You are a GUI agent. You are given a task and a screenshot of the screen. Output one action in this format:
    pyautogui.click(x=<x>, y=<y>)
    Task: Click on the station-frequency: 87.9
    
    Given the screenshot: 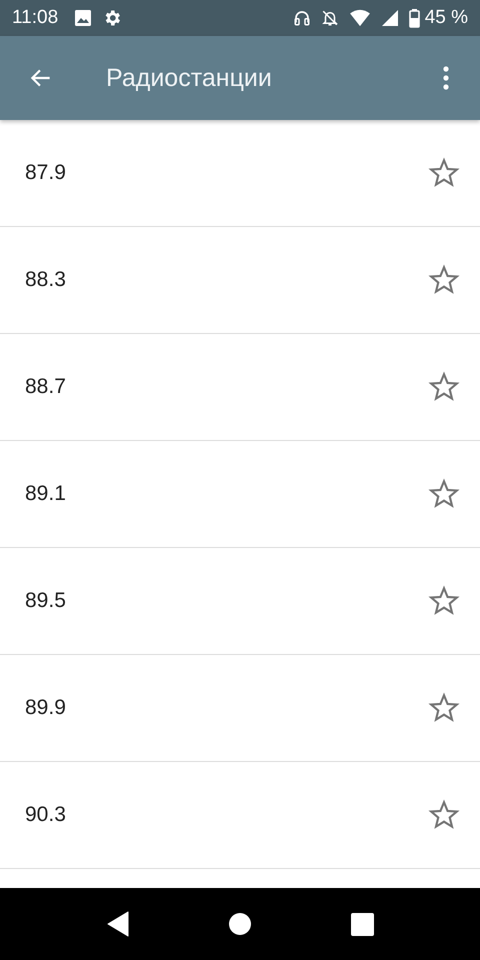 What is the action you would take?
    pyautogui.click(x=45, y=173)
    